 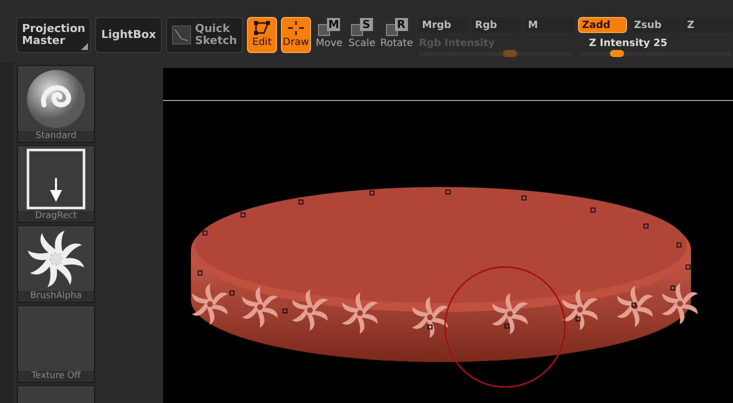 I want to click on mode-toggle: Rgb, so click(x=496, y=25).